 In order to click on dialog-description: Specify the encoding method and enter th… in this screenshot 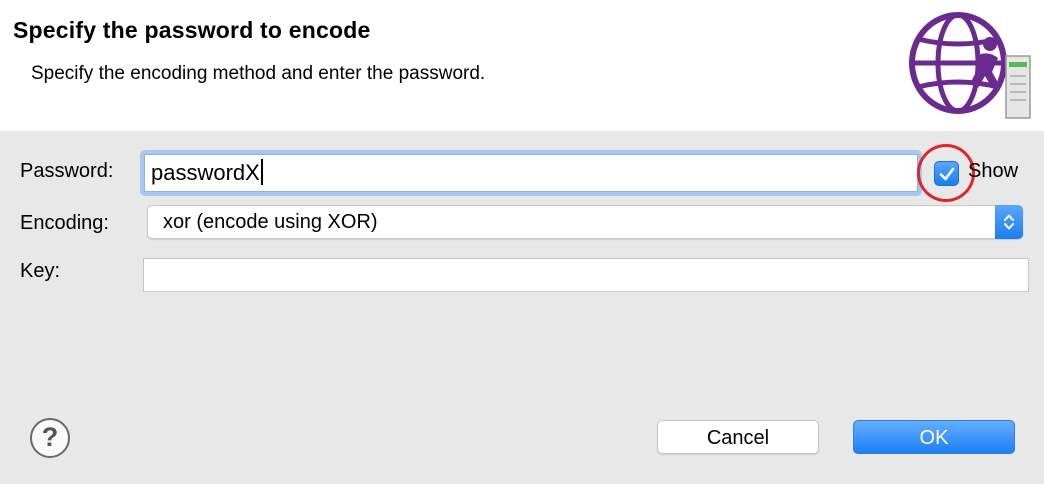, I will do `click(258, 73)`.